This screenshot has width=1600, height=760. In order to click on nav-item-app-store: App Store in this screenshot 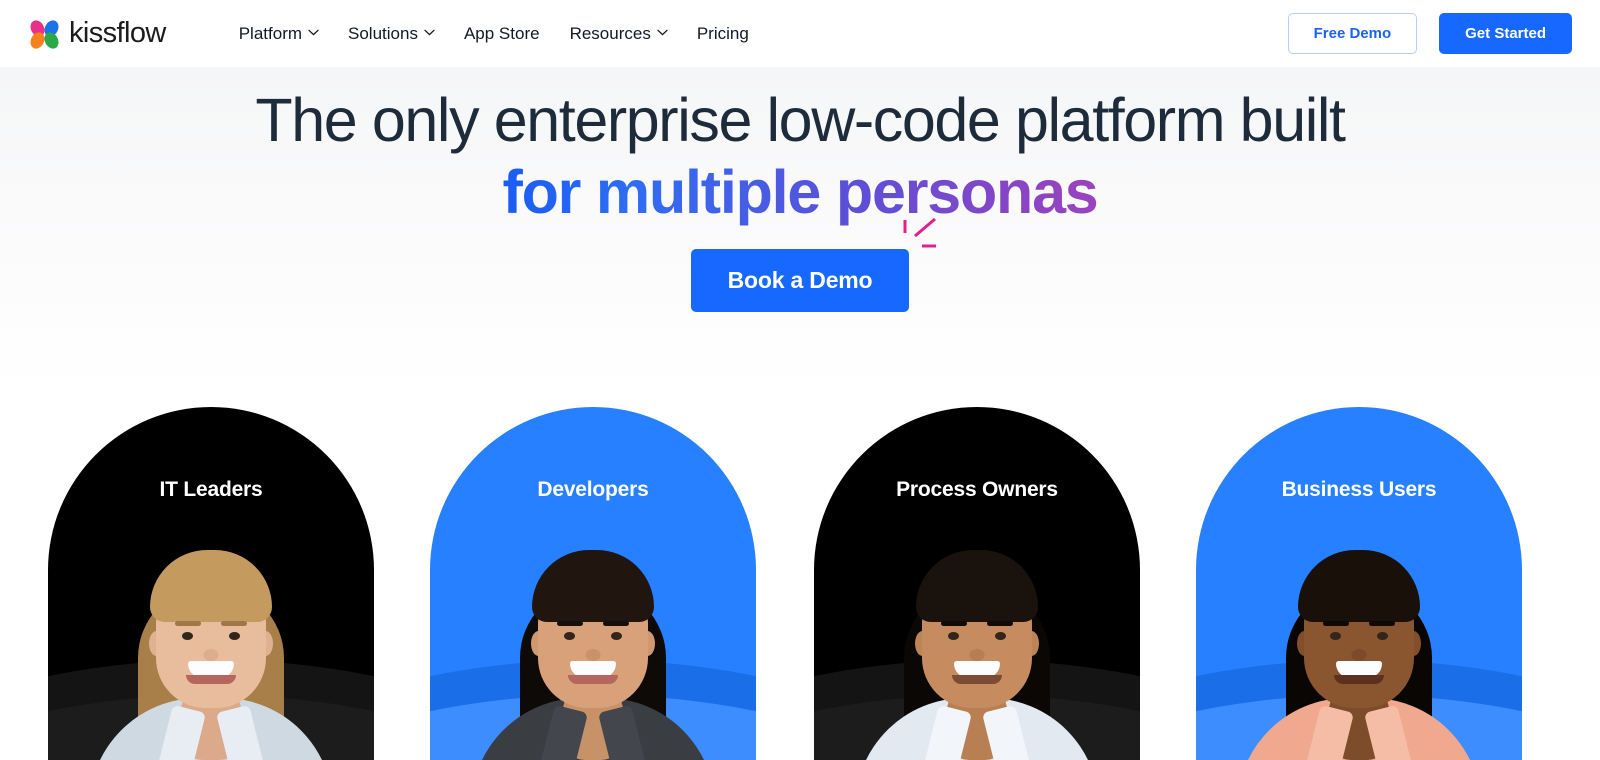, I will do `click(502, 34)`.